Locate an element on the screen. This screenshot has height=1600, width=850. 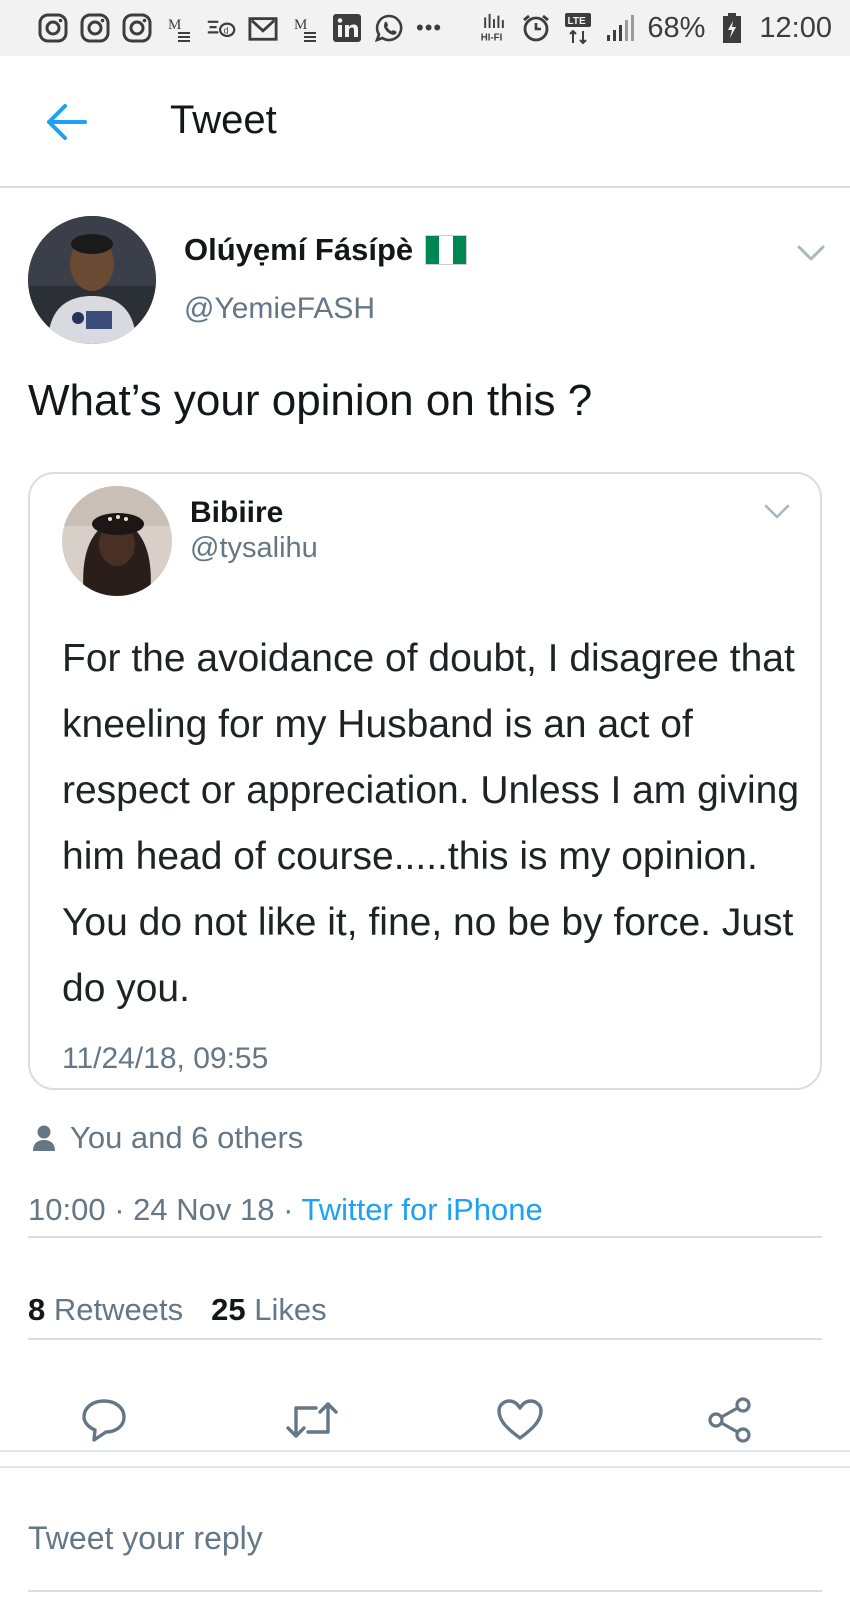
retweets-stat: 8 Retweets is located at coordinates (105, 1310).